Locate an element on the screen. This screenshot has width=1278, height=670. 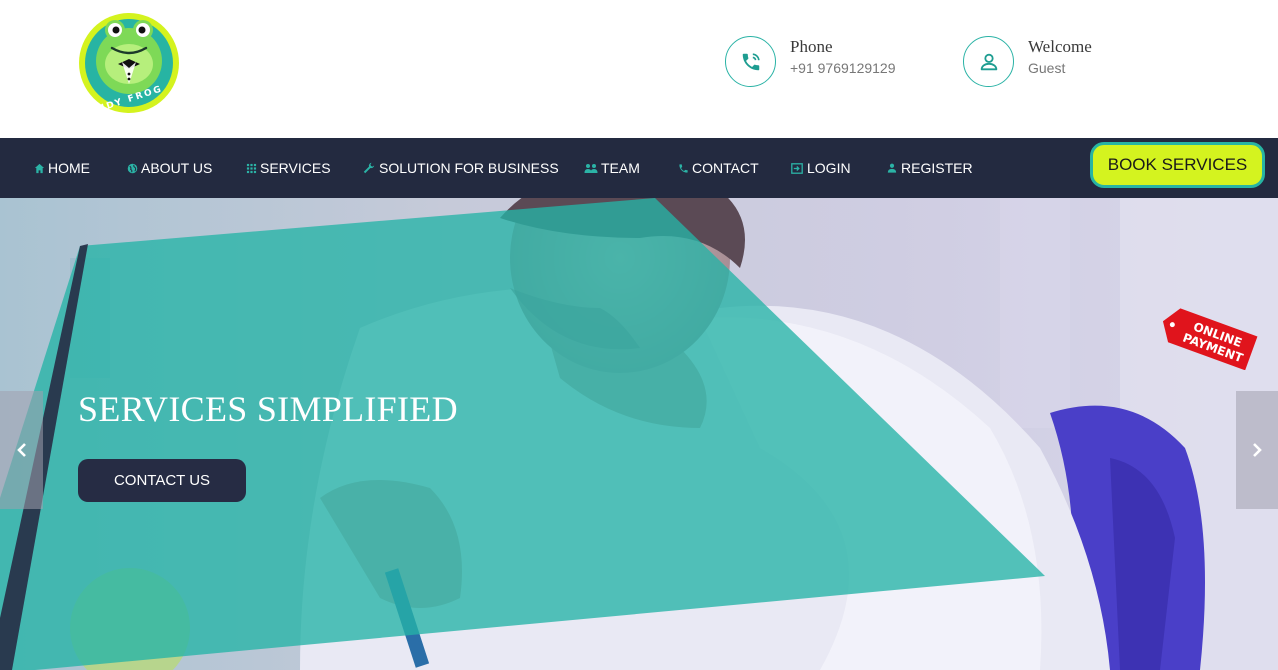
nav-about-us-label: ABOUT US is located at coordinates (177, 168).